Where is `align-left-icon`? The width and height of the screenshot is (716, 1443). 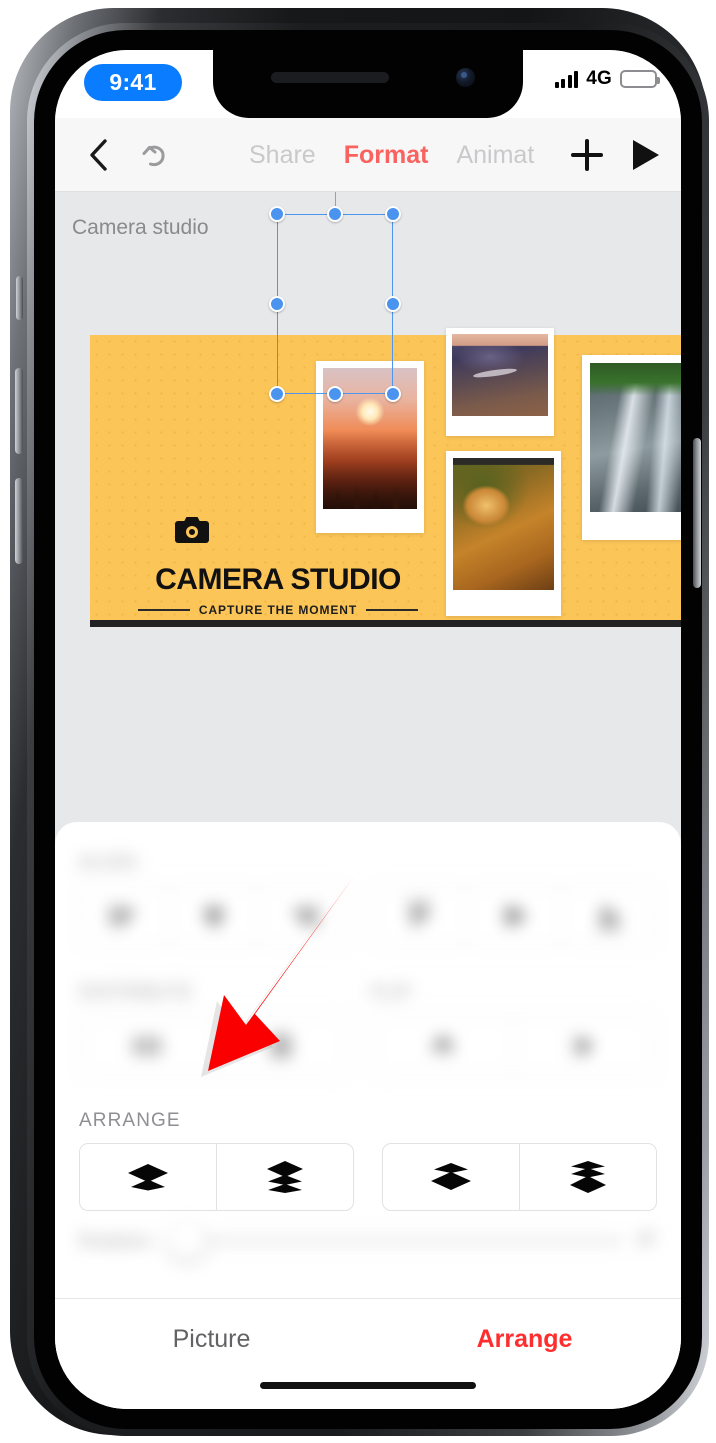 align-left-icon is located at coordinates (122, 916).